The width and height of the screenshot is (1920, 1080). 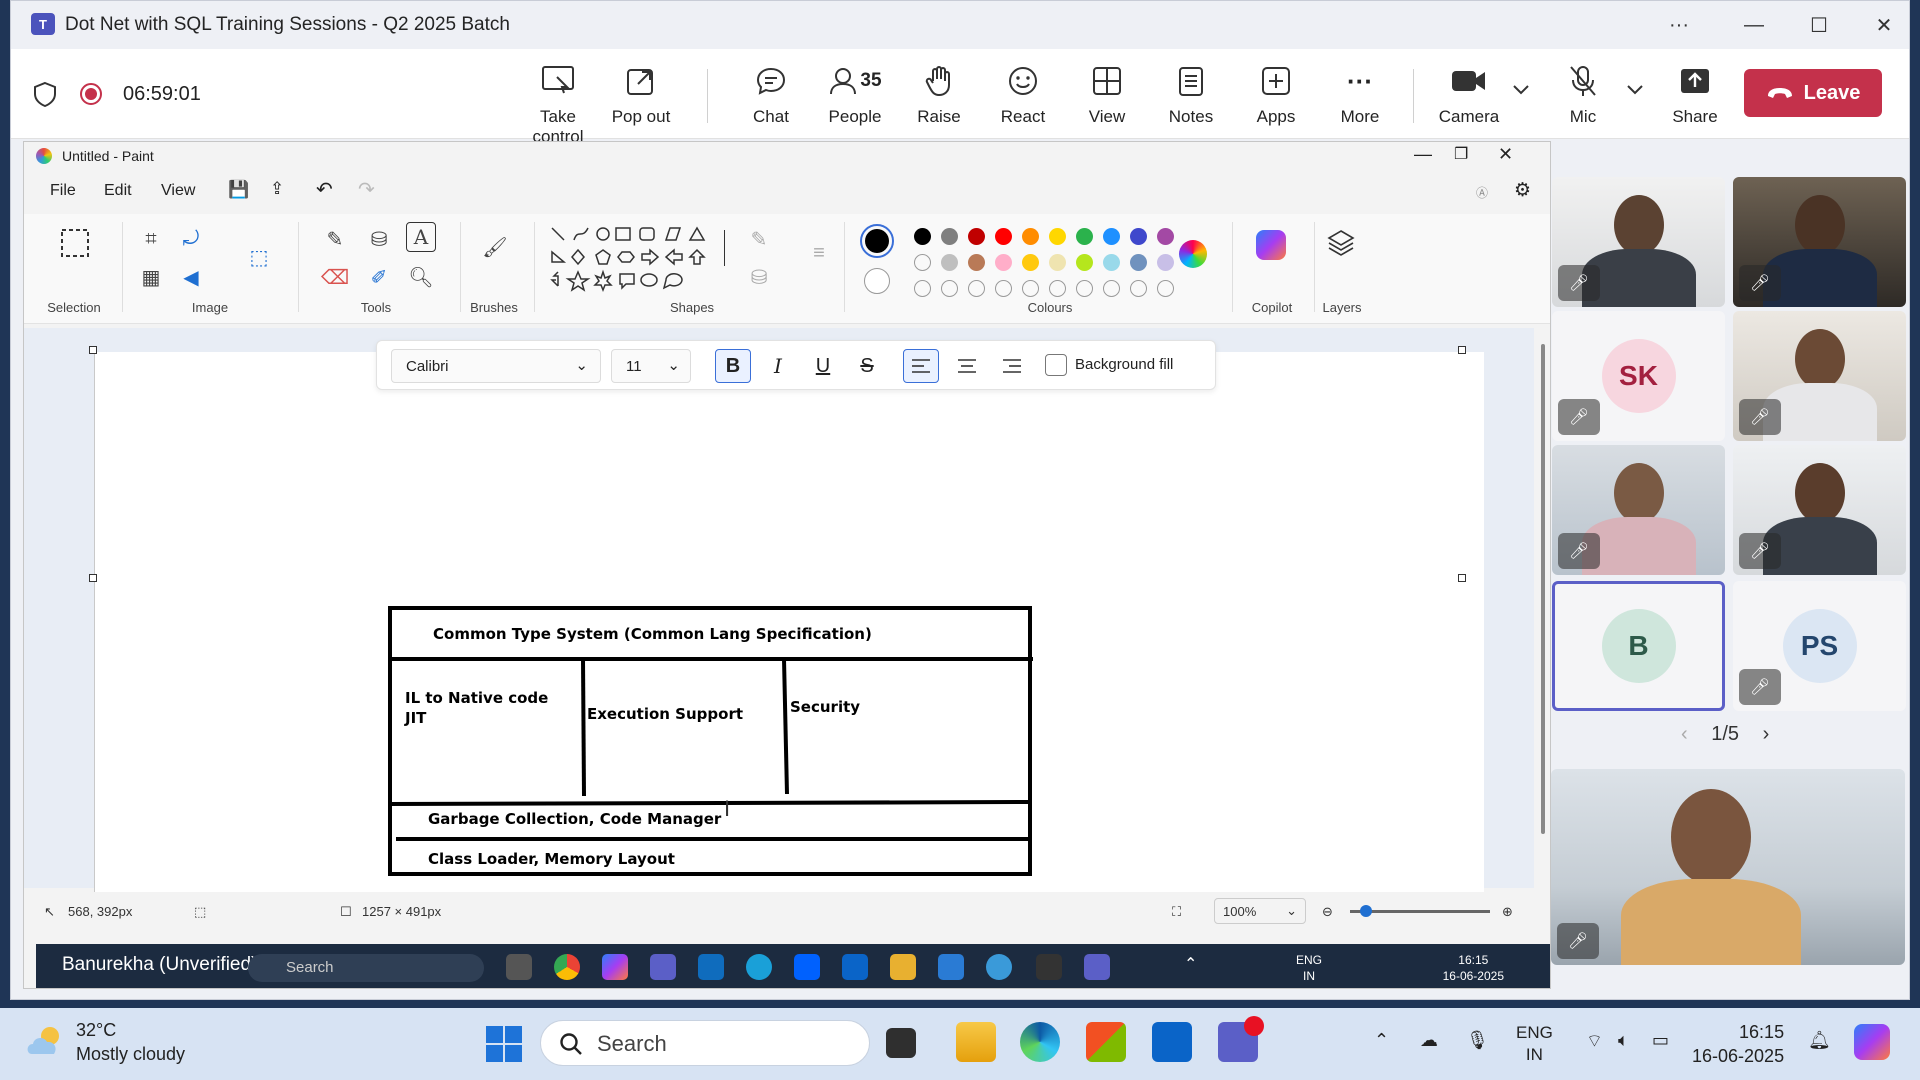 What do you see at coordinates (1381, 1040) in the screenshot?
I see `tray-chevron-icon: ⌃` at bounding box center [1381, 1040].